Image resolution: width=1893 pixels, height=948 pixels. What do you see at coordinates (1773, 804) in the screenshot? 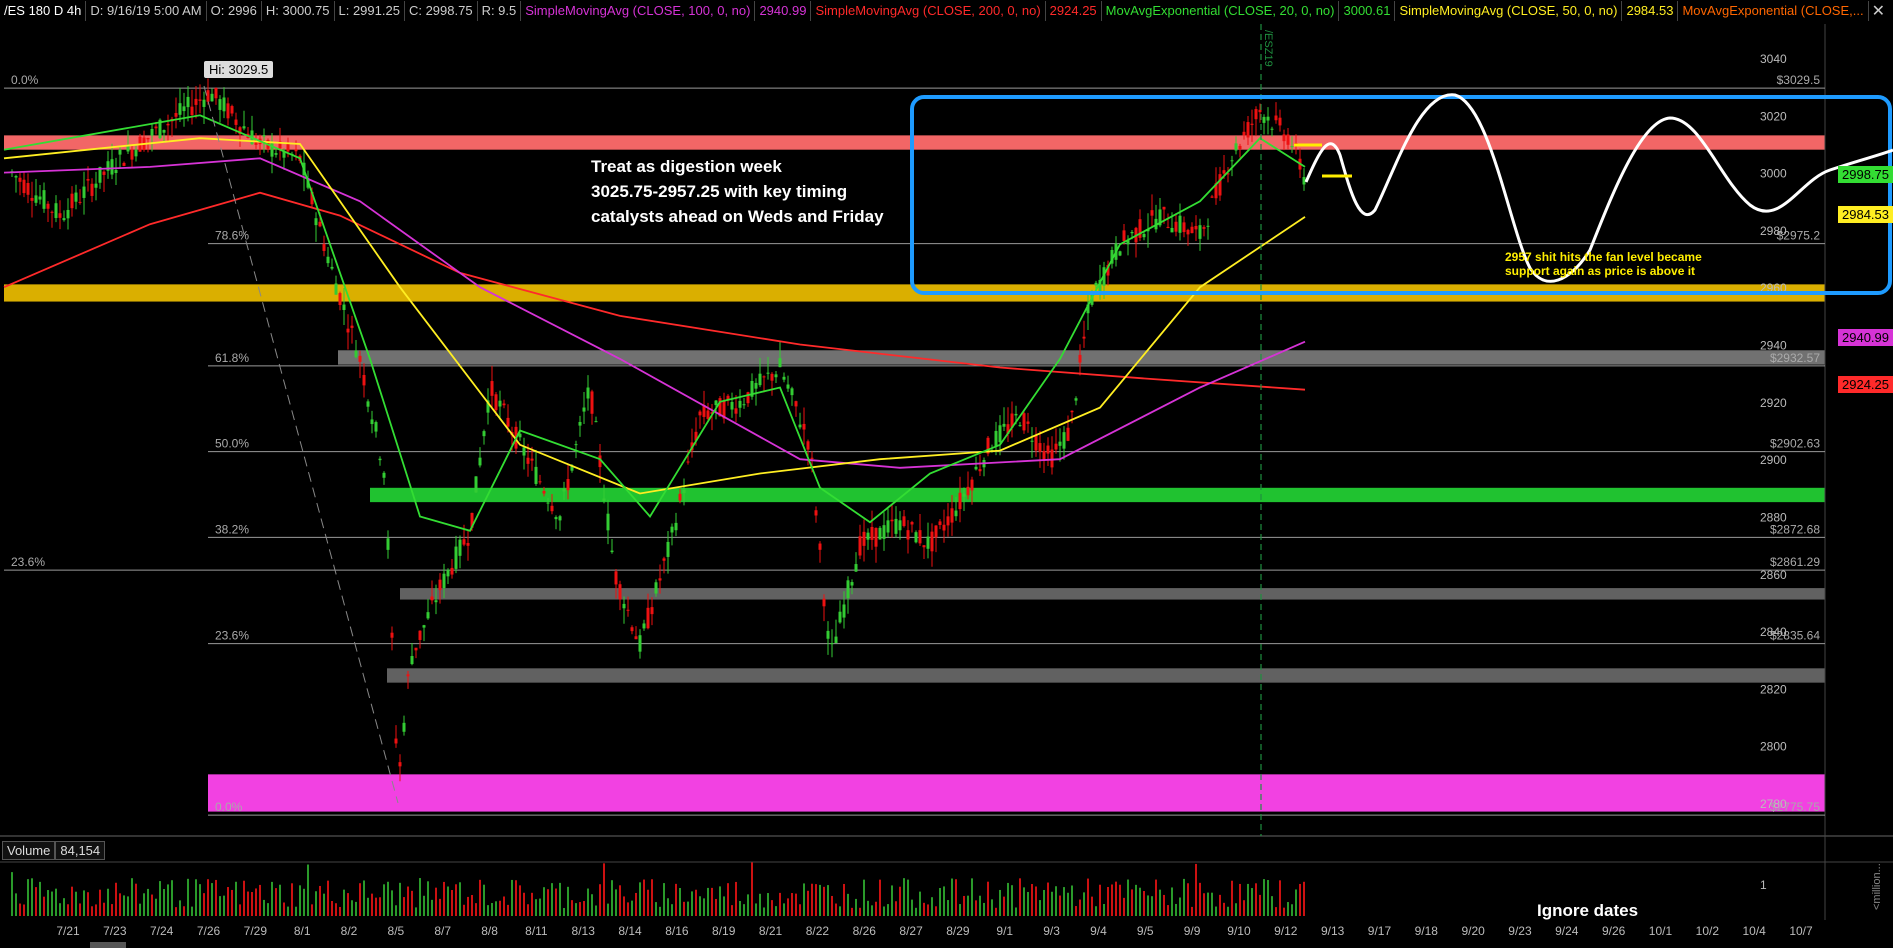
I see `y-tick-label: 2780` at bounding box center [1773, 804].